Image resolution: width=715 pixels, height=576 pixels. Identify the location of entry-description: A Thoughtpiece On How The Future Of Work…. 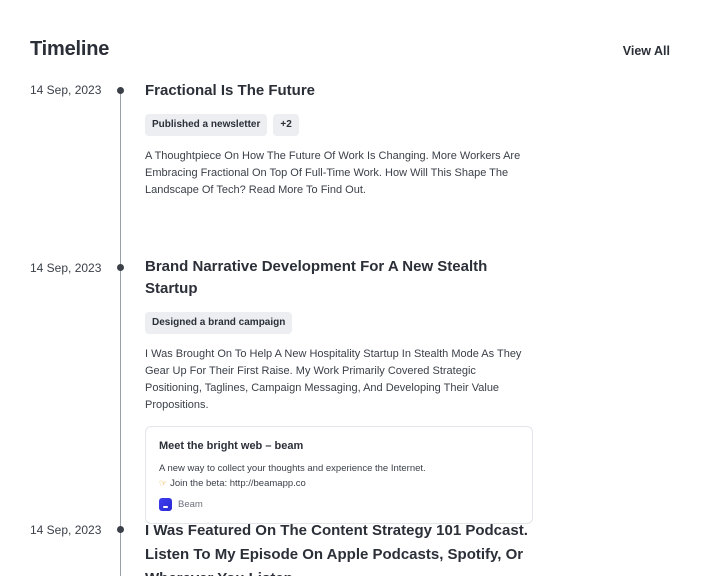
(333, 173).